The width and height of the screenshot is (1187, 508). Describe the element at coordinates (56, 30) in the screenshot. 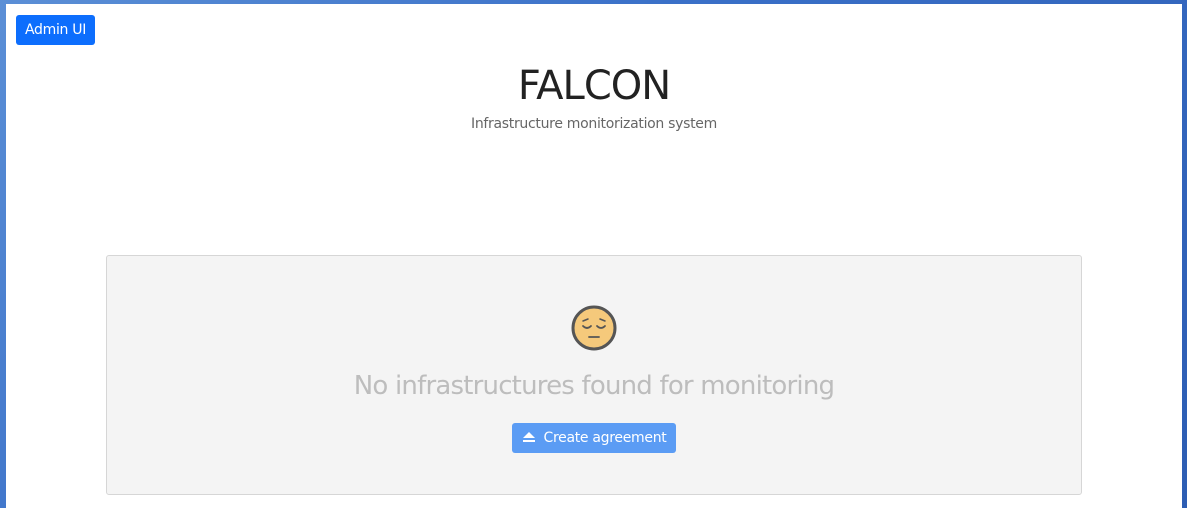

I see `admin-ui-button: Admin UI` at that location.